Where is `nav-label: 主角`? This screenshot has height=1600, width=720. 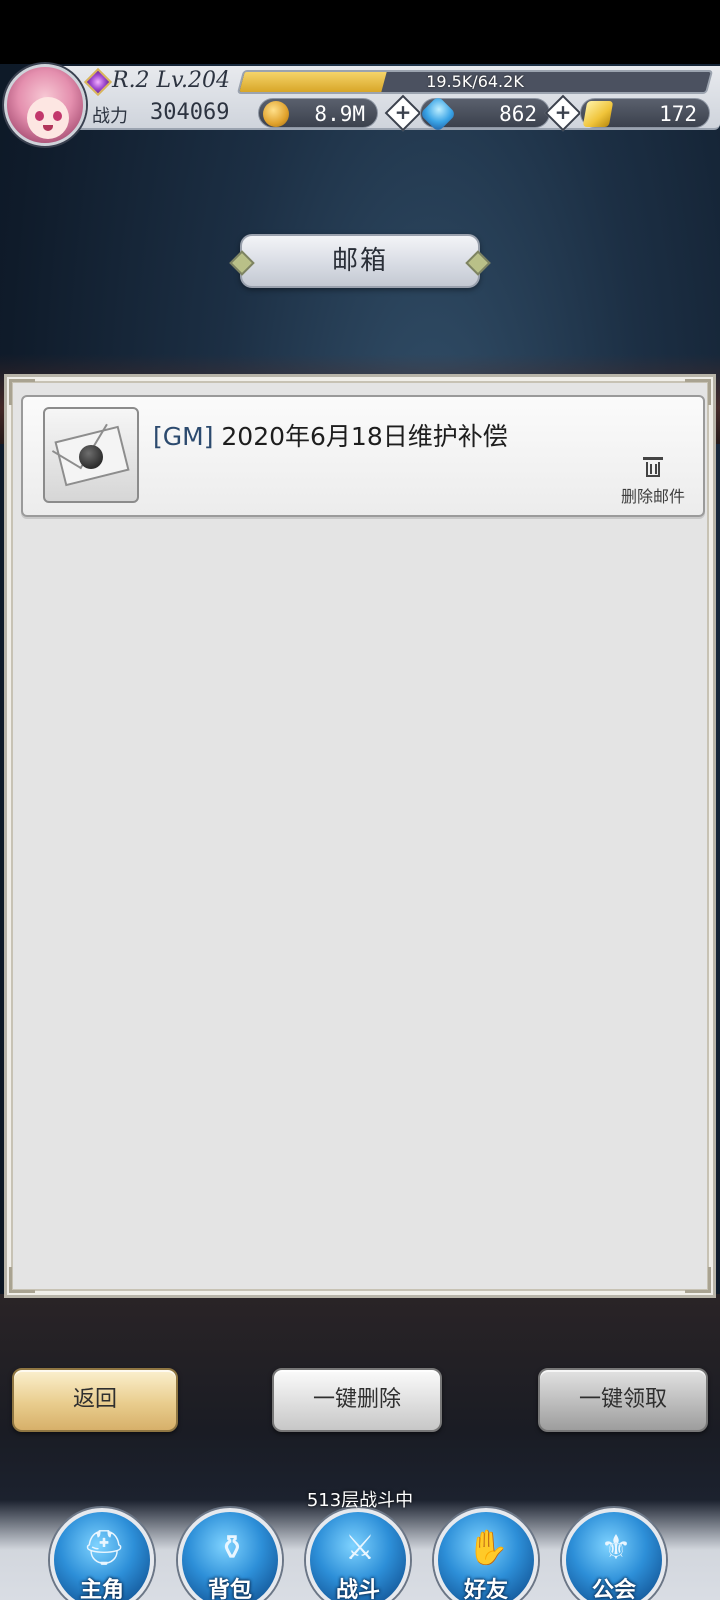
nav-label: 主角 is located at coordinates (101, 1589).